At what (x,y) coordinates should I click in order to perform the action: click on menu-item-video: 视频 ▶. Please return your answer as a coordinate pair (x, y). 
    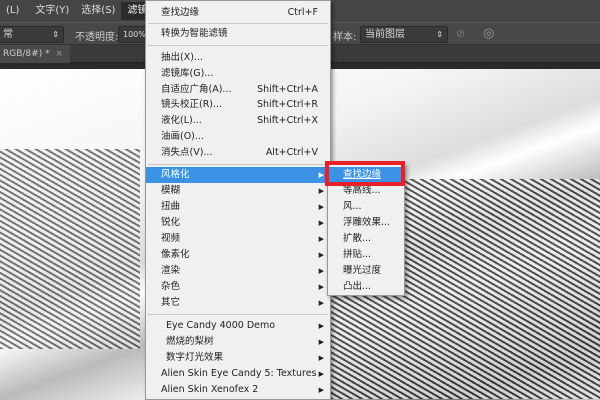
    Looking at the image, I should click on (238, 239).